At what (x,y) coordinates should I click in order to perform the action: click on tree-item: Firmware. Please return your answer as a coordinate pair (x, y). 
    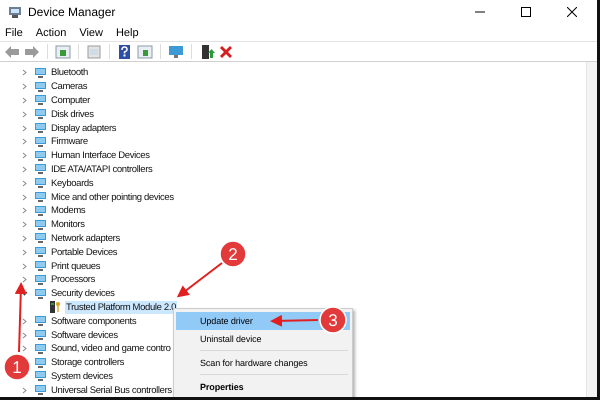
    Looking at the image, I should click on (69, 141).